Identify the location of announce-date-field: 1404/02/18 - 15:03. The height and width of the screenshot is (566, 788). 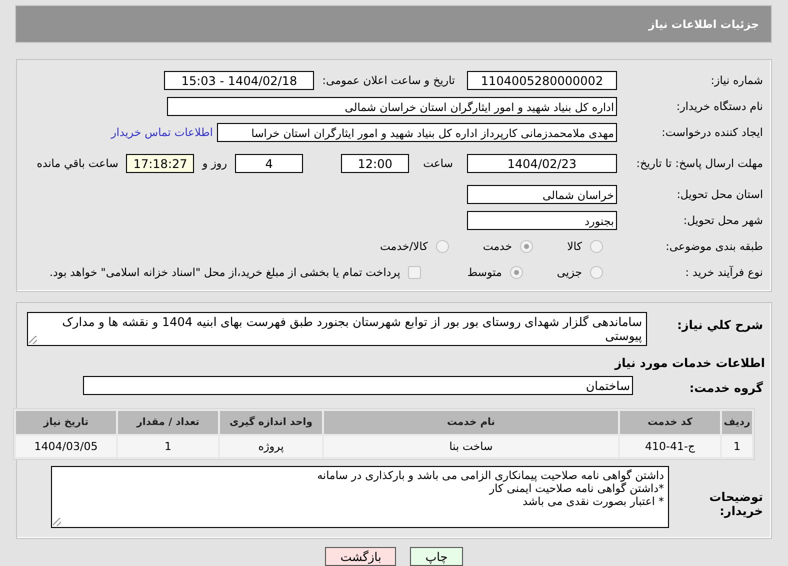
(239, 80).